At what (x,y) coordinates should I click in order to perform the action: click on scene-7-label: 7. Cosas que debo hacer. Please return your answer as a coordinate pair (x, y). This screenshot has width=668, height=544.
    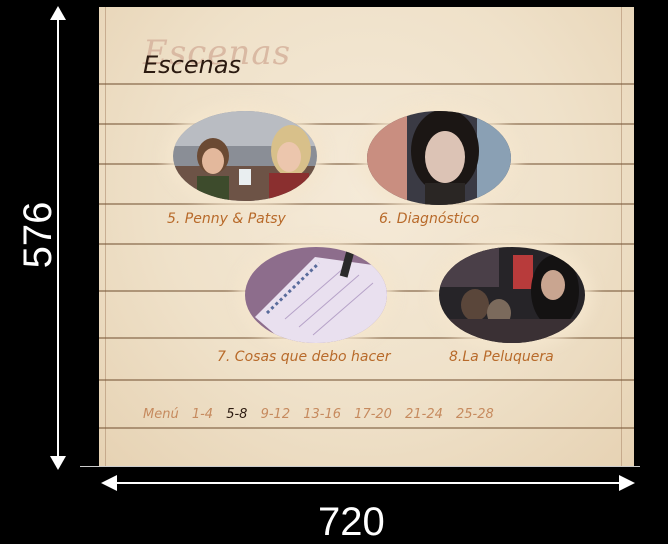
    Looking at the image, I should click on (304, 357).